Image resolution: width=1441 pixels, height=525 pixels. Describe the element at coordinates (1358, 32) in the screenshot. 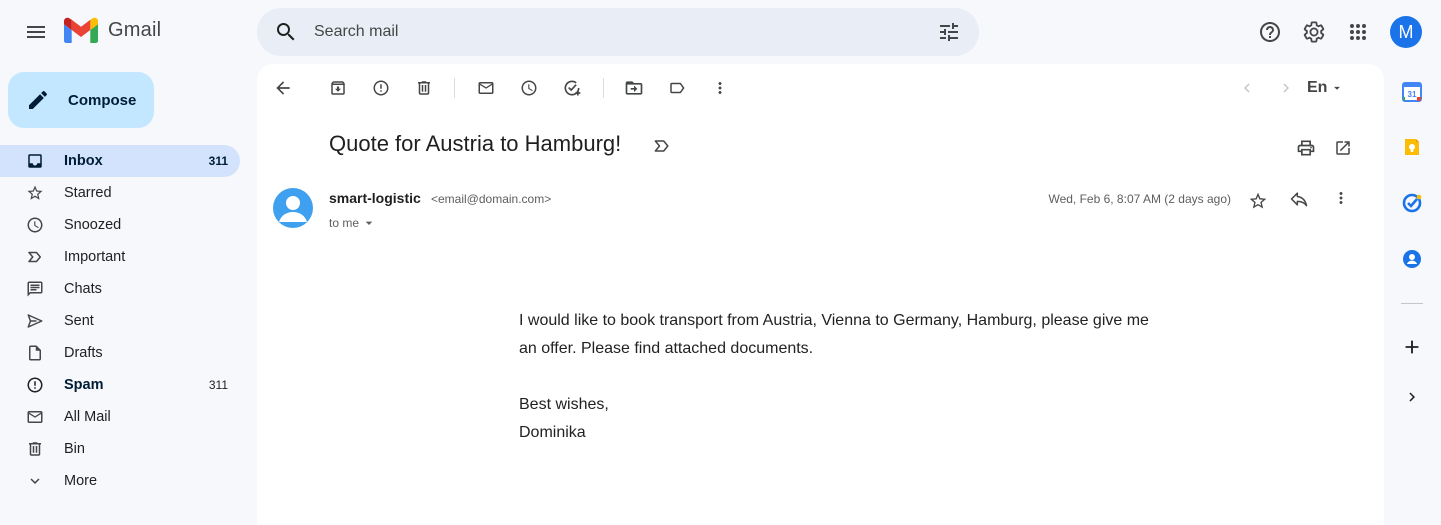

I see `google-apps-button` at that location.